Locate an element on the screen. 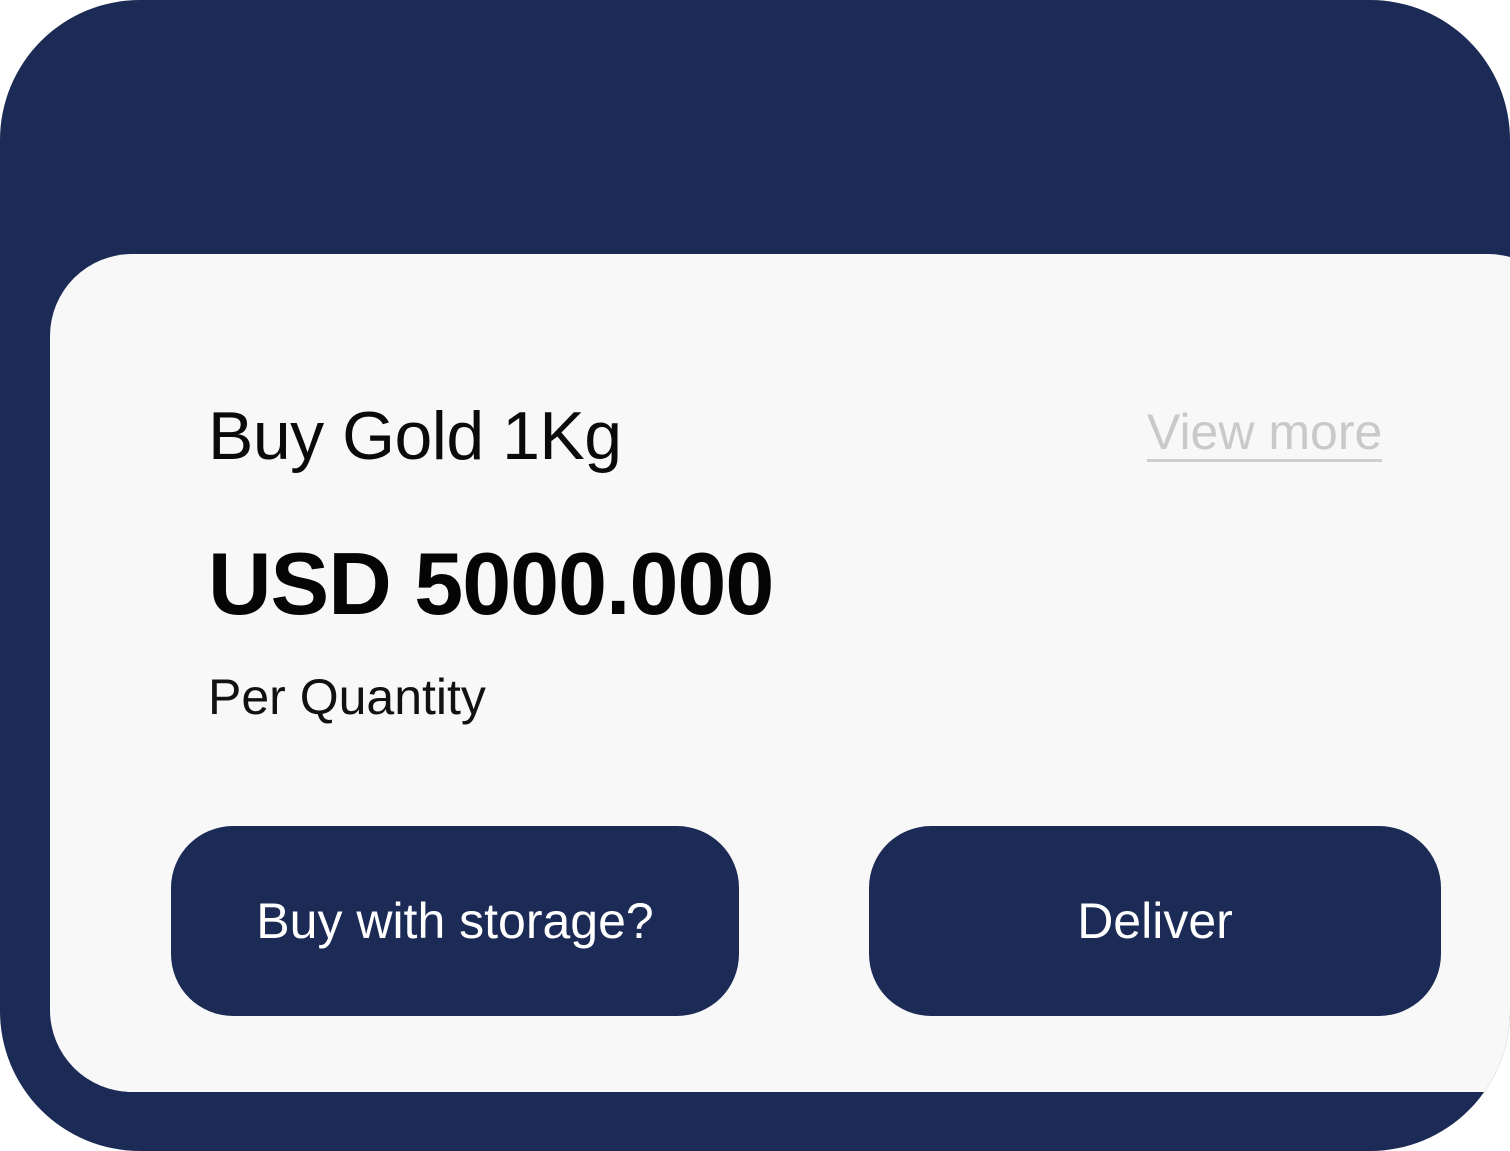 This screenshot has height=1151, width=1510. price-unit-label: Per Quantity is located at coordinates (347, 697).